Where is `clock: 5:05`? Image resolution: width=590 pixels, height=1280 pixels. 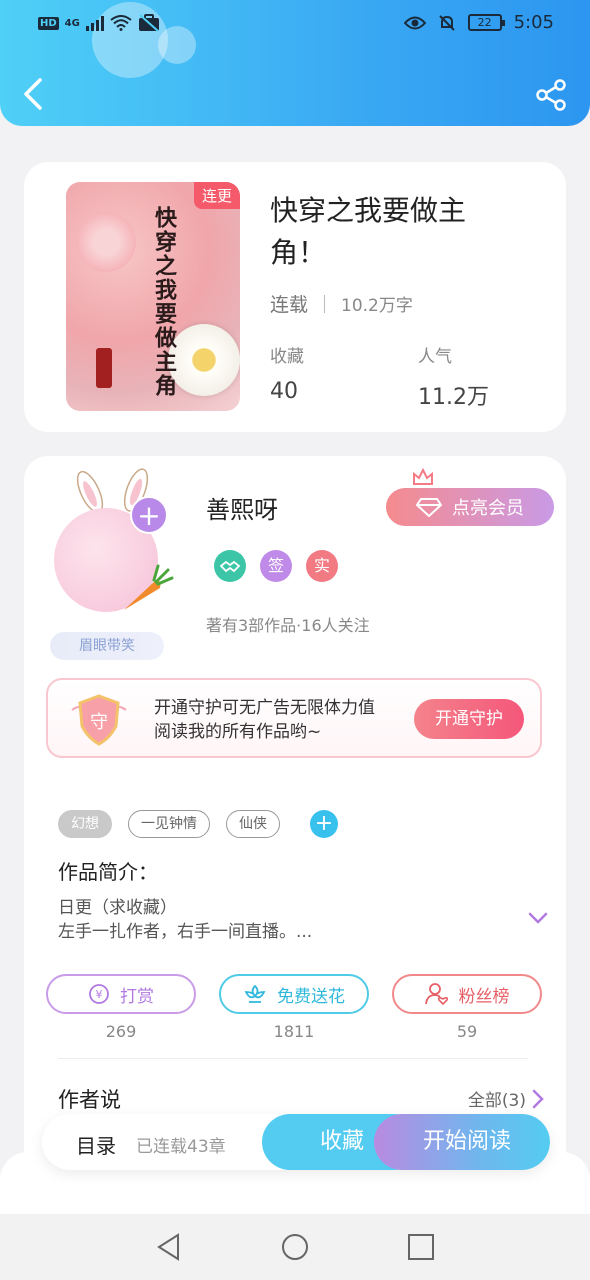
clock: 5:05 is located at coordinates (533, 22).